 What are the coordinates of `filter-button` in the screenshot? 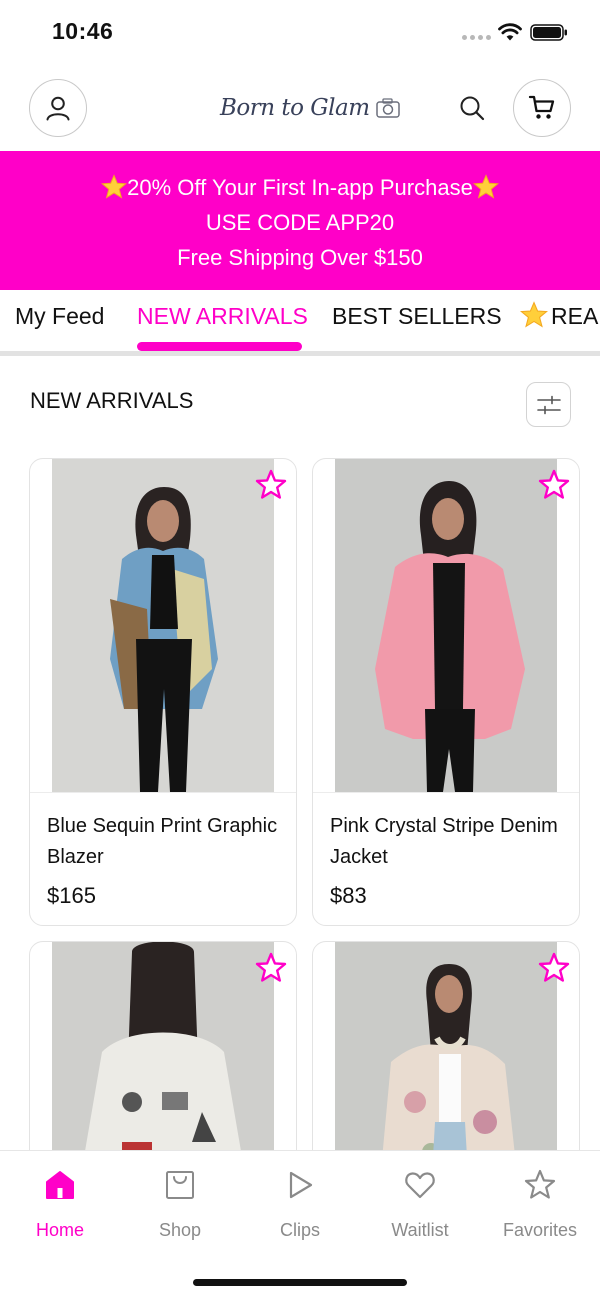 It's located at (548, 404).